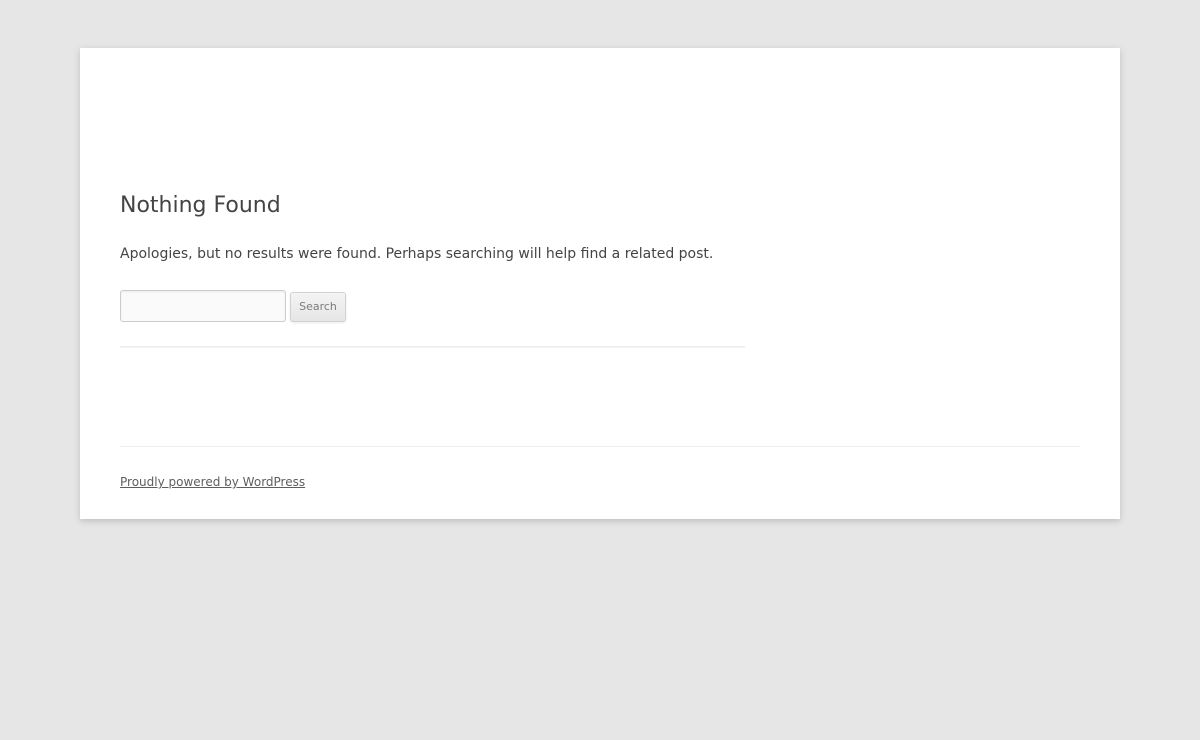 This screenshot has height=740, width=1200. I want to click on footer-divider, so click(600, 446).